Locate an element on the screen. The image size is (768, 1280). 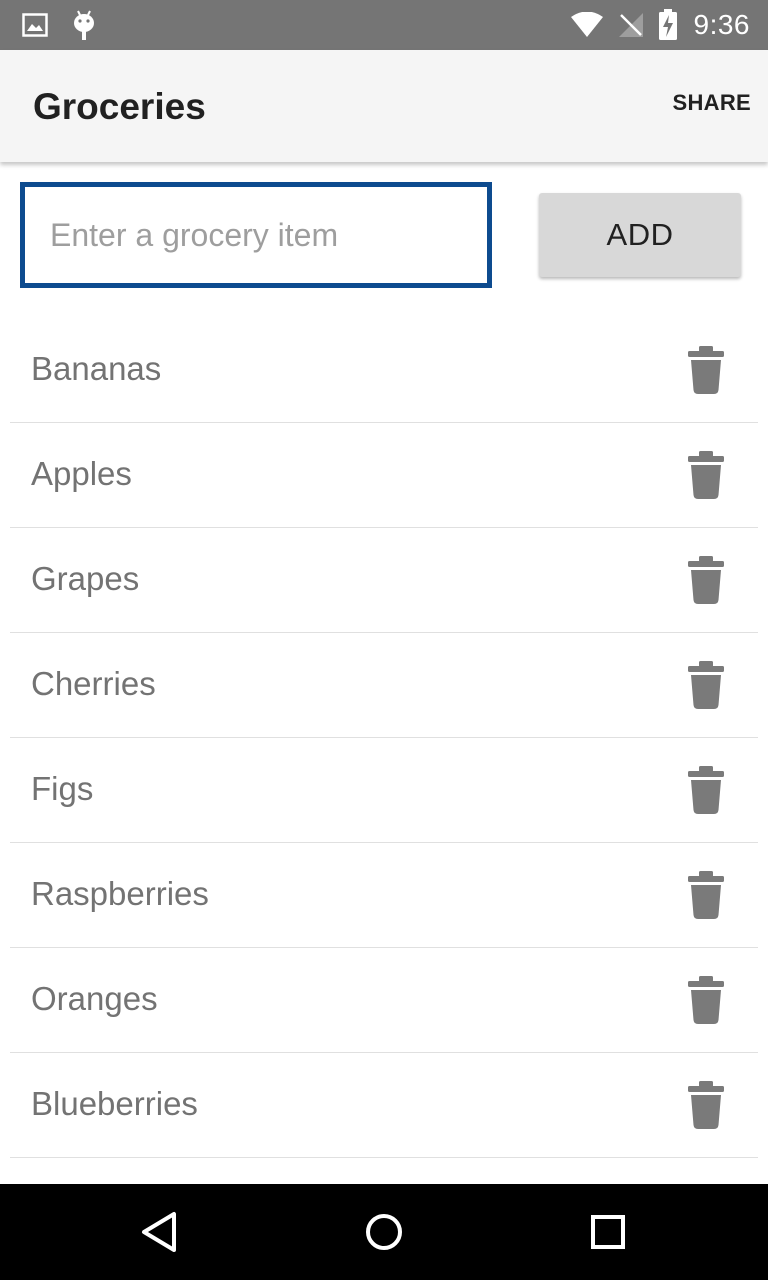
list-item-label: Figs is located at coordinates (62, 788).